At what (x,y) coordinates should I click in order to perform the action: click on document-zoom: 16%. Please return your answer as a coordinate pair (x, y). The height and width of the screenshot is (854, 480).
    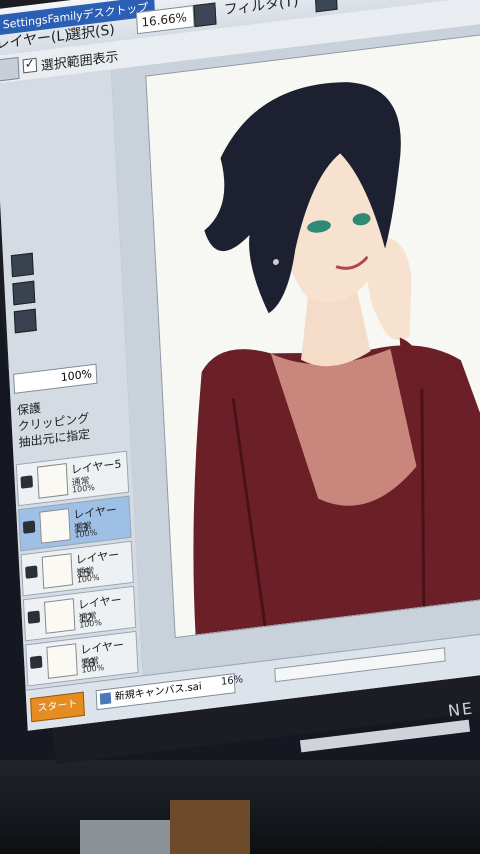
    Looking at the image, I should click on (232, 681).